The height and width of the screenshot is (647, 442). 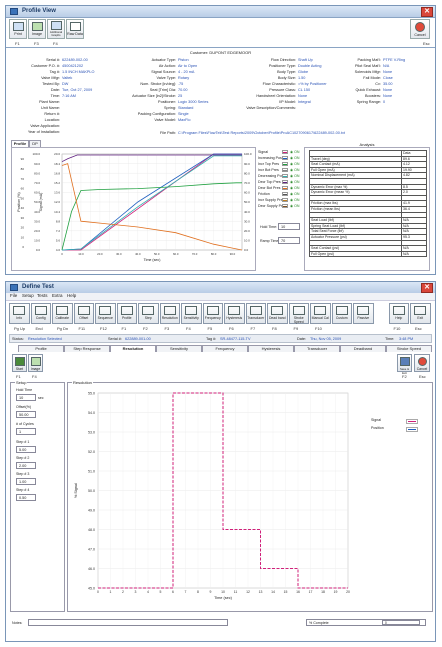 I want to click on toolbar-button: Info, so click(x=19, y=313).